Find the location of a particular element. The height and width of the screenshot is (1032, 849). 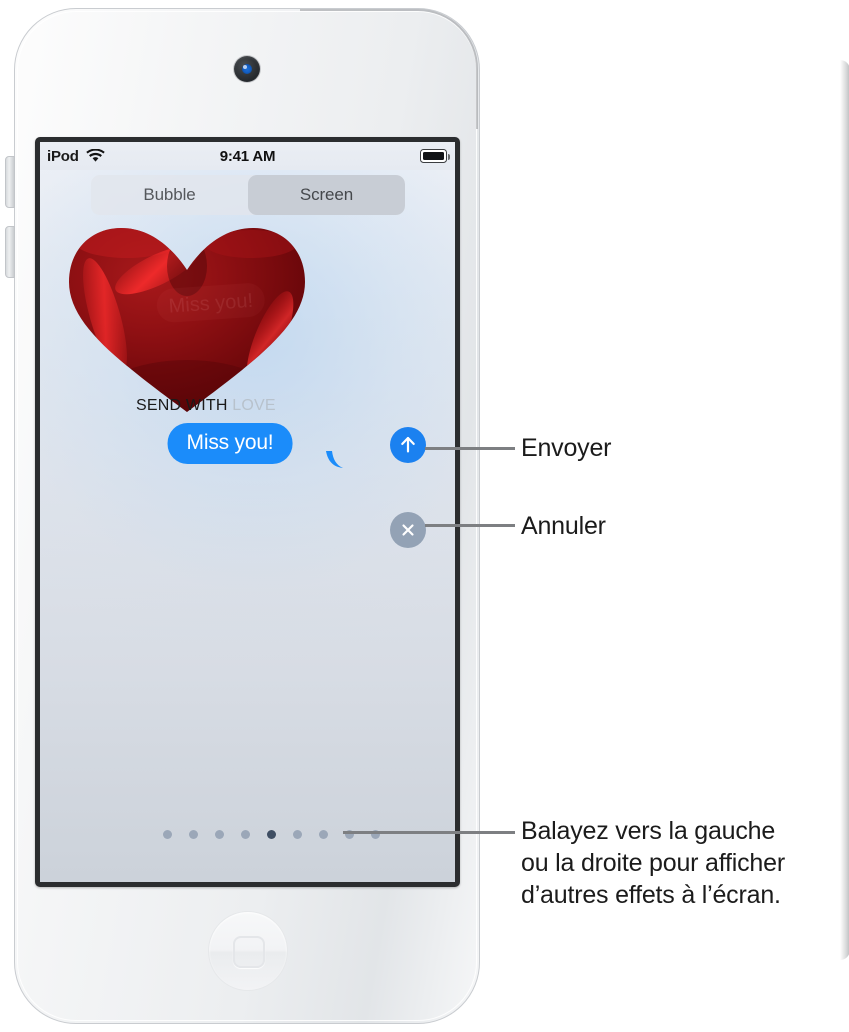

heart-effect-graphic: Miss you! is located at coordinates (187, 317).